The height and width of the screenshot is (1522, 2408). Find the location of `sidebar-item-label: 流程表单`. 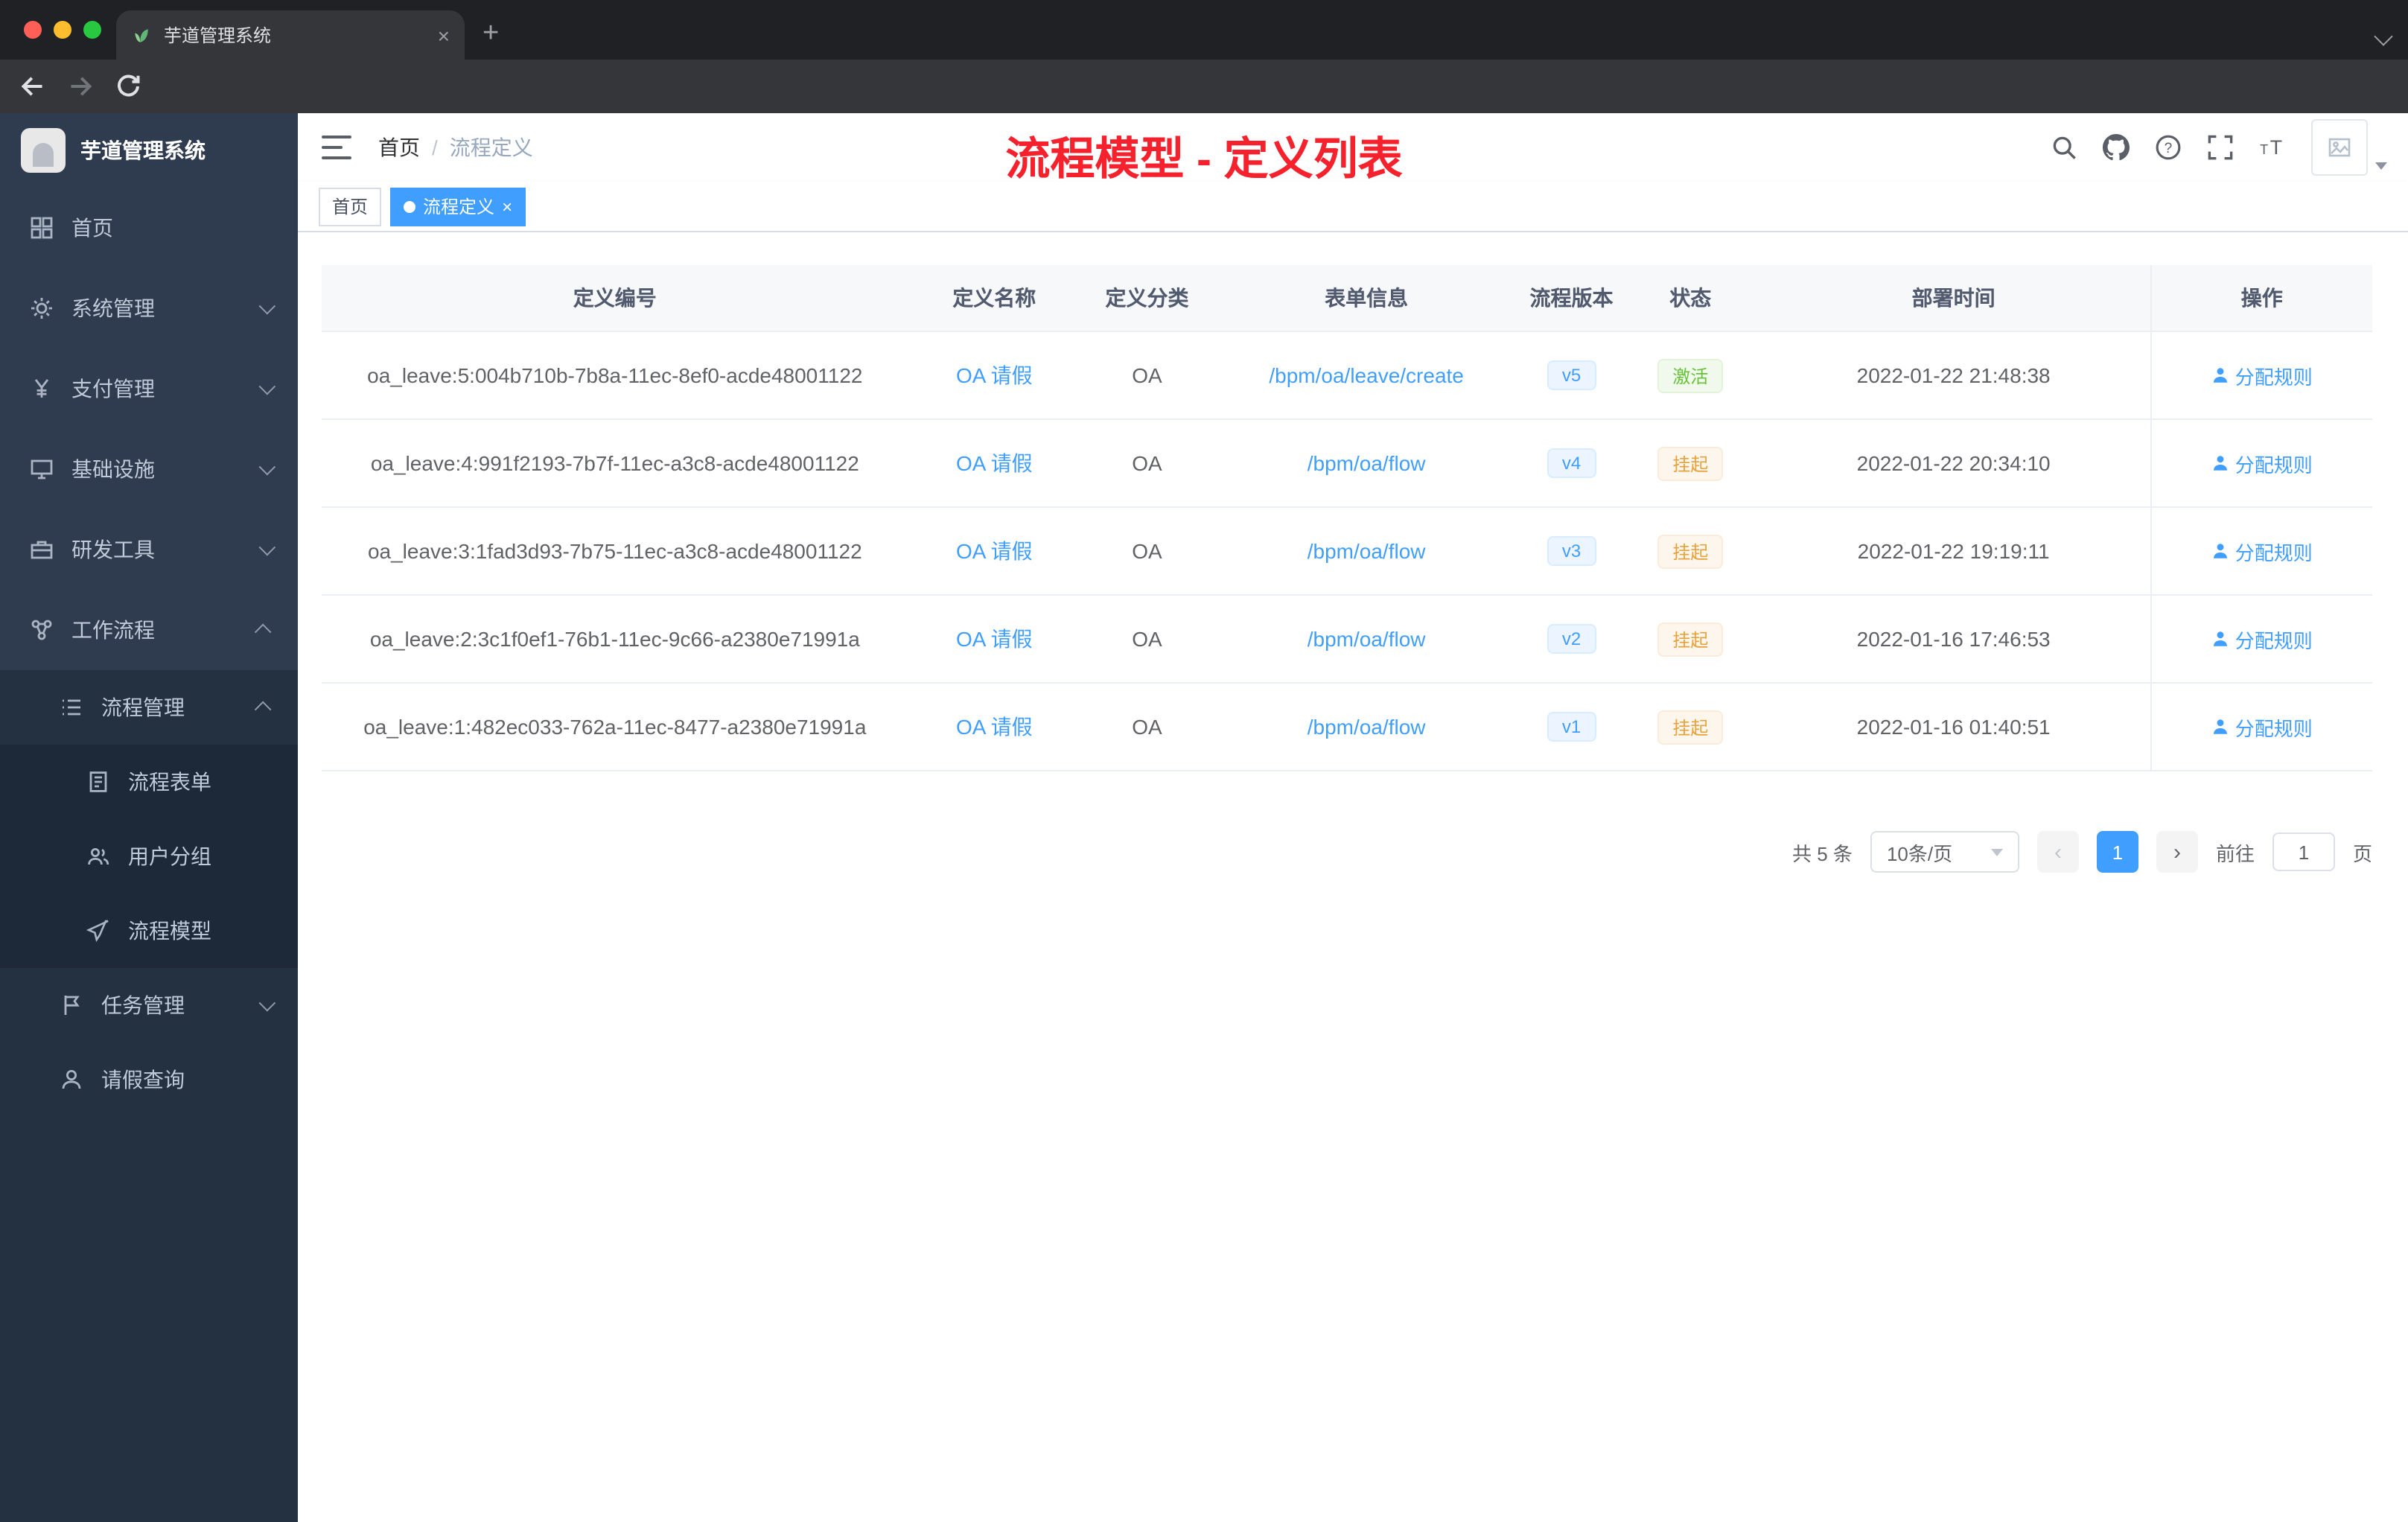

sidebar-item-label: 流程表单 is located at coordinates (169, 782).